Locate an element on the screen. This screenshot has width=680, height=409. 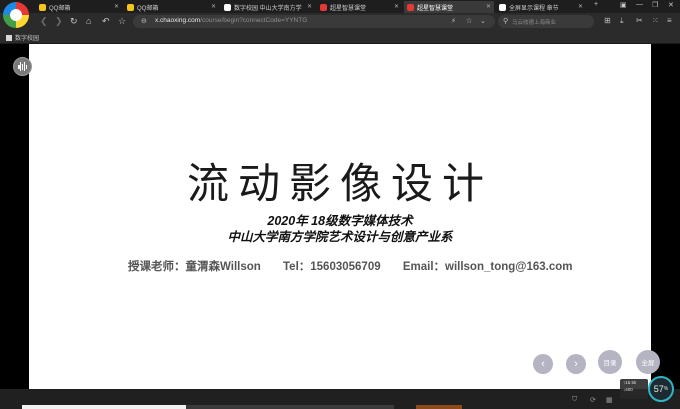
progress-bar is located at coordinates (104, 407).